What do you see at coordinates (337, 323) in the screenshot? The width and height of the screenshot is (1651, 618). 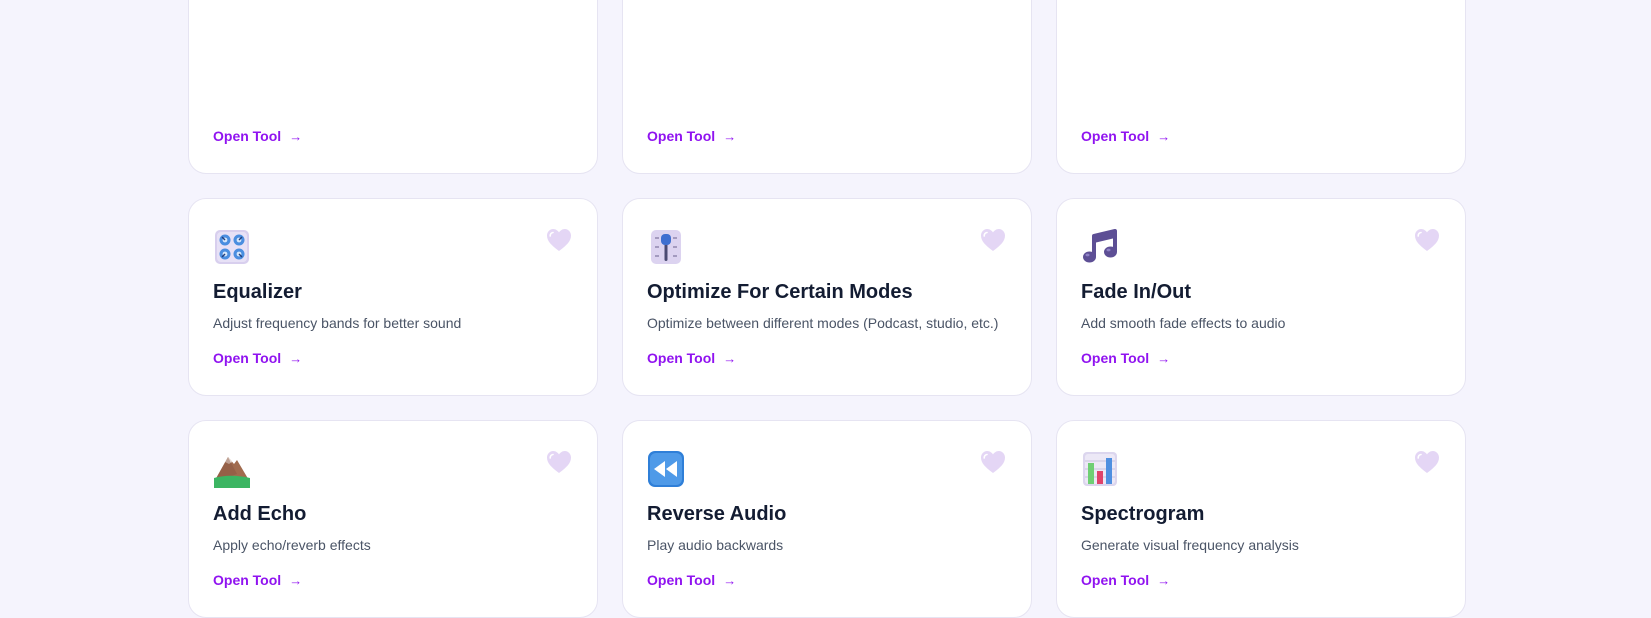 I see `tool-description: Adjust frequency bands for better sound` at bounding box center [337, 323].